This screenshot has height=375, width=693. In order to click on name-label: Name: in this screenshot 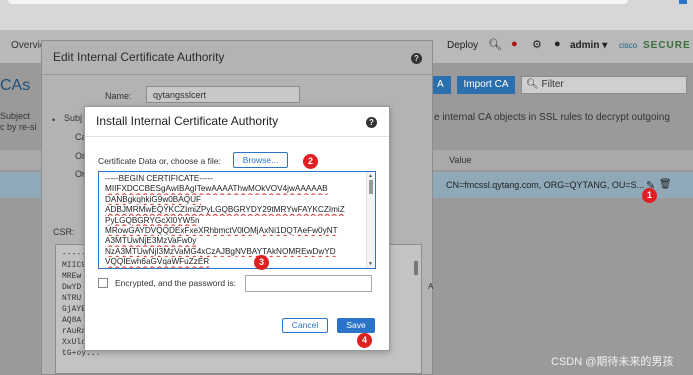, I will do `click(118, 96)`.